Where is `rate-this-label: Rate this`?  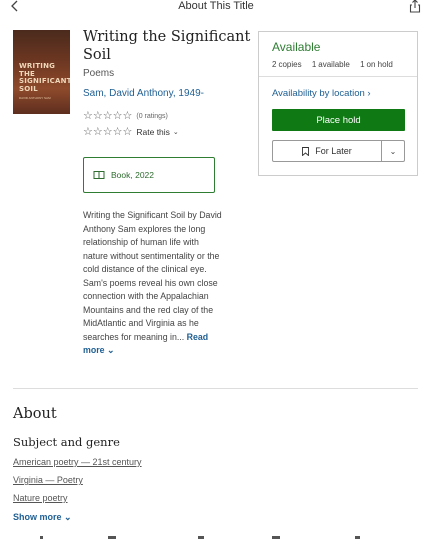
rate-this-label: Rate this is located at coordinates (153, 132).